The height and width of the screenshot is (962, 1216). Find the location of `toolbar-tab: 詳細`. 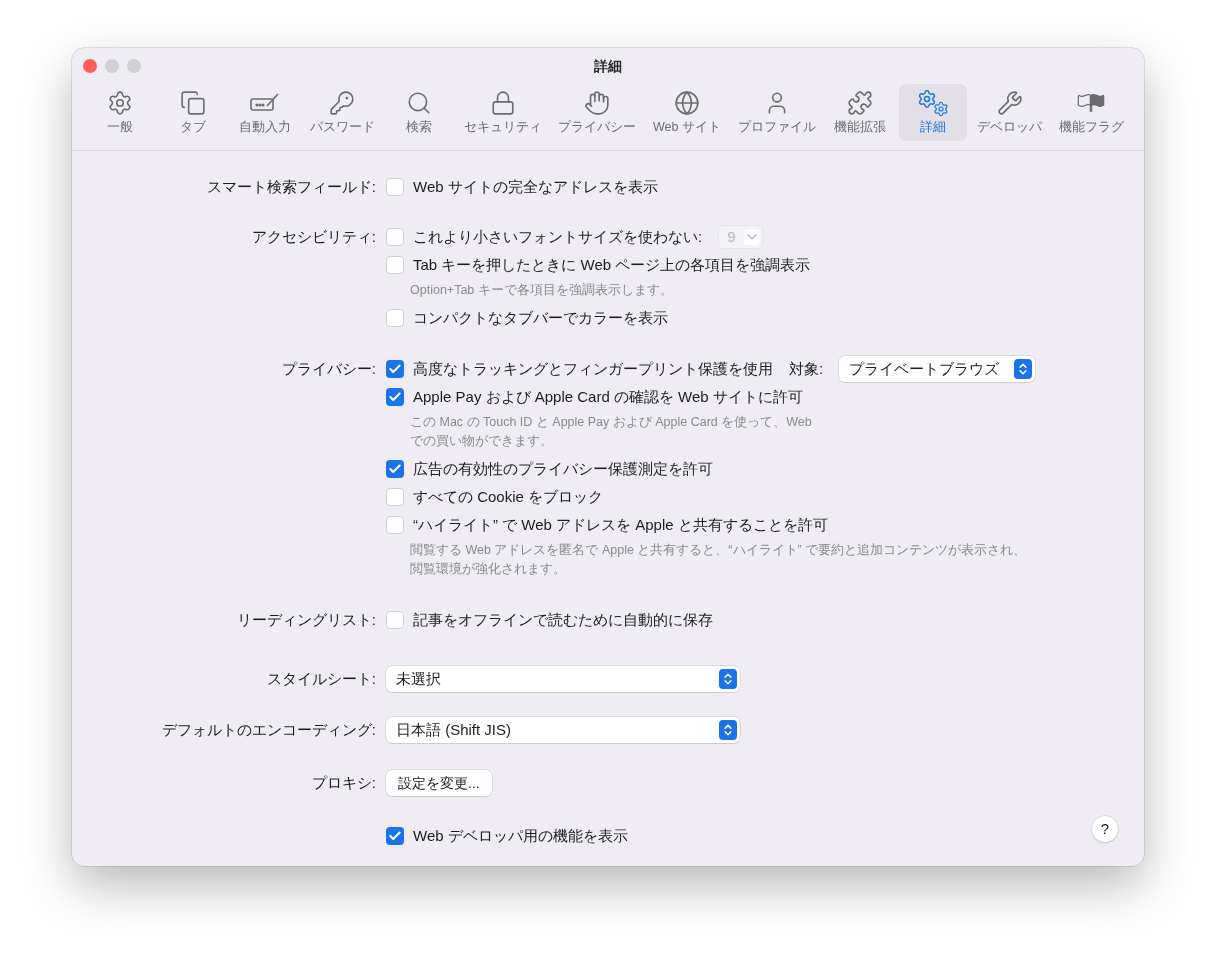

toolbar-tab: 詳細 is located at coordinates (932, 112).